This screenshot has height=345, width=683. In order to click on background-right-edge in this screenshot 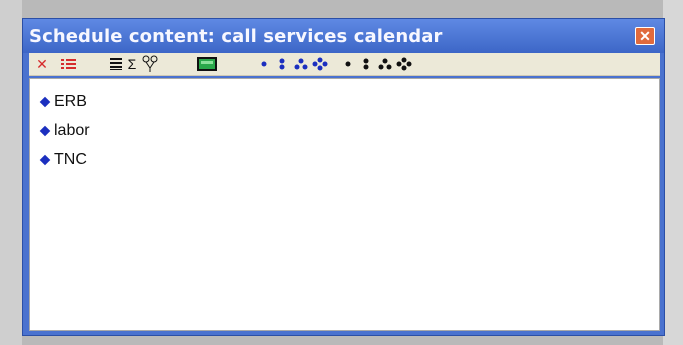, I will do `click(673, 172)`.